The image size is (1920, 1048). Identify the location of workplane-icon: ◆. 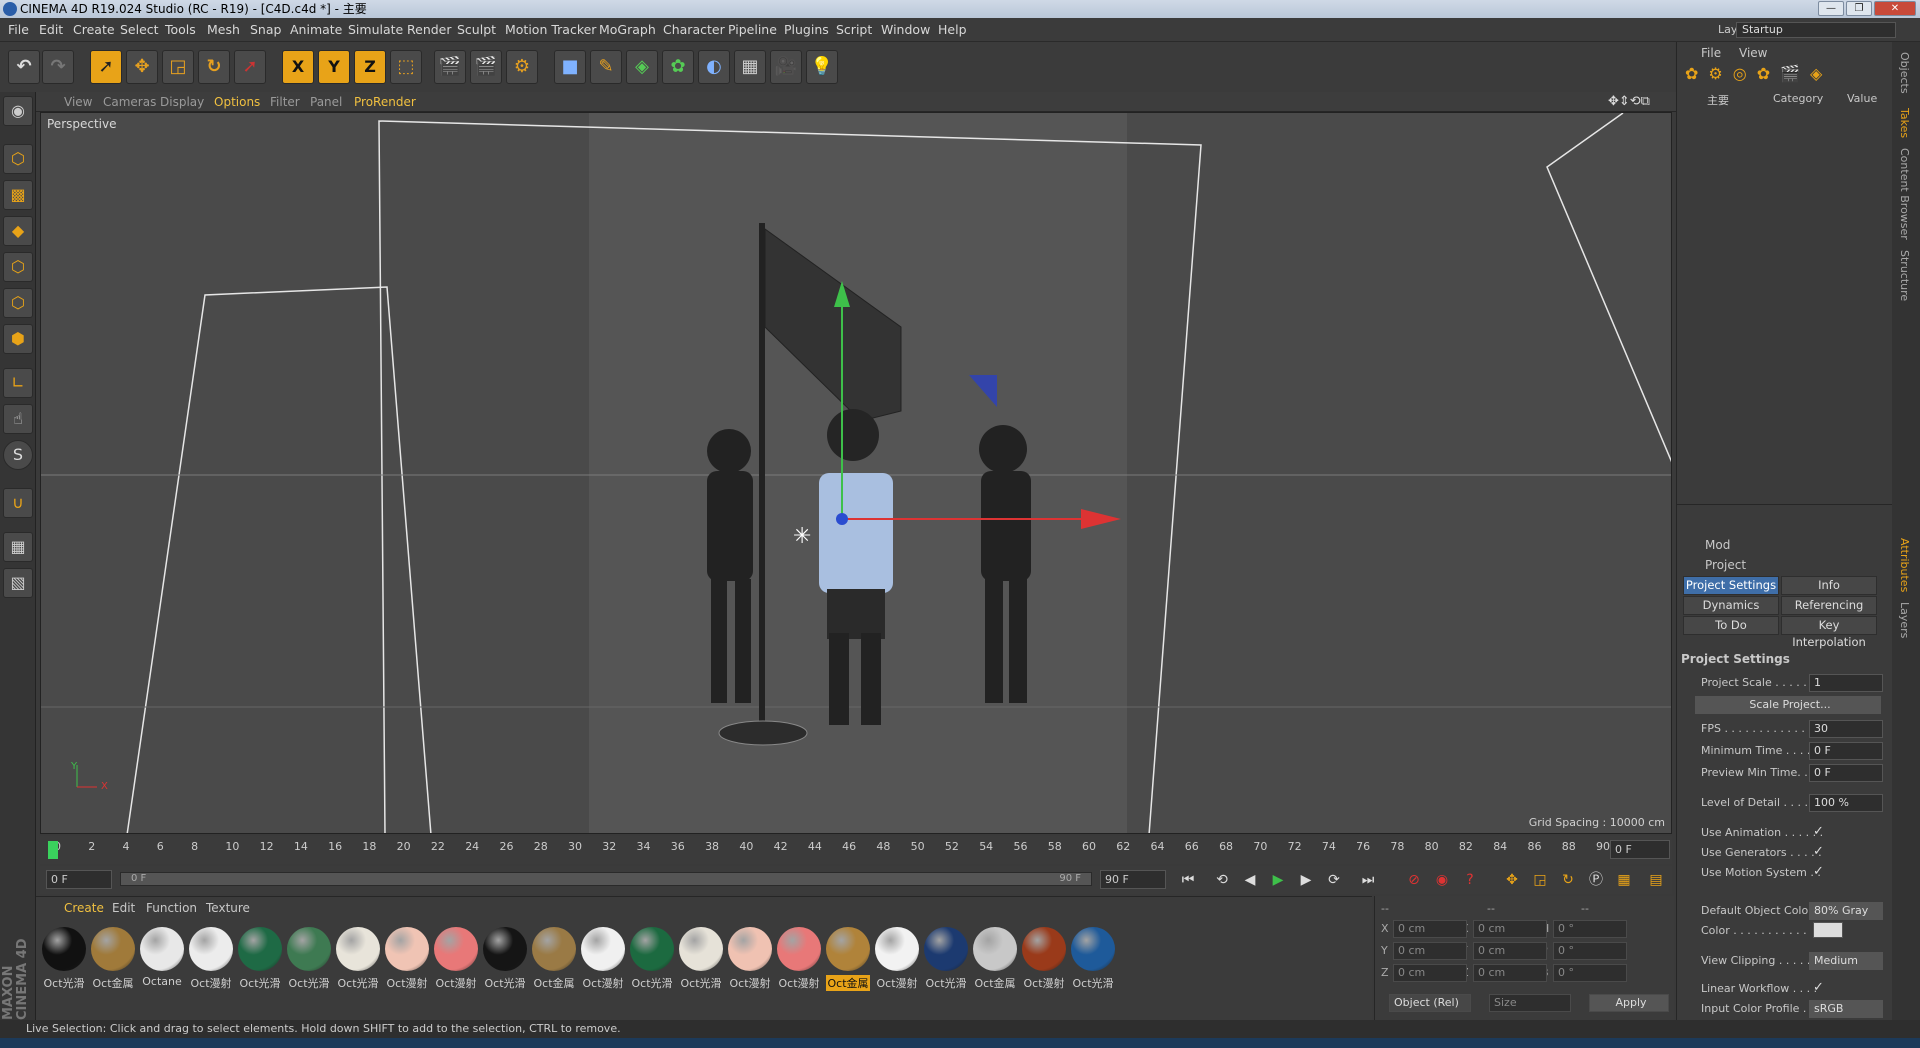
(18, 231).